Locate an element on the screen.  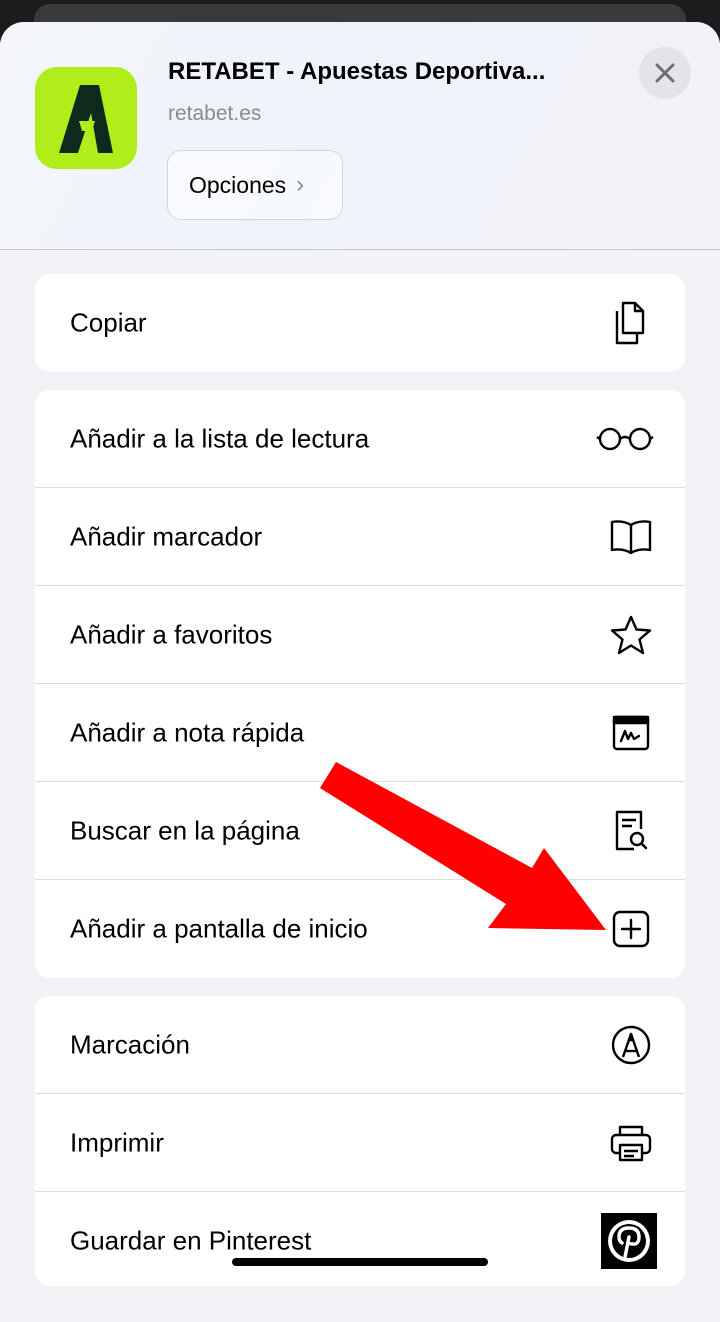
pinterest-icon is located at coordinates (629, 1241).